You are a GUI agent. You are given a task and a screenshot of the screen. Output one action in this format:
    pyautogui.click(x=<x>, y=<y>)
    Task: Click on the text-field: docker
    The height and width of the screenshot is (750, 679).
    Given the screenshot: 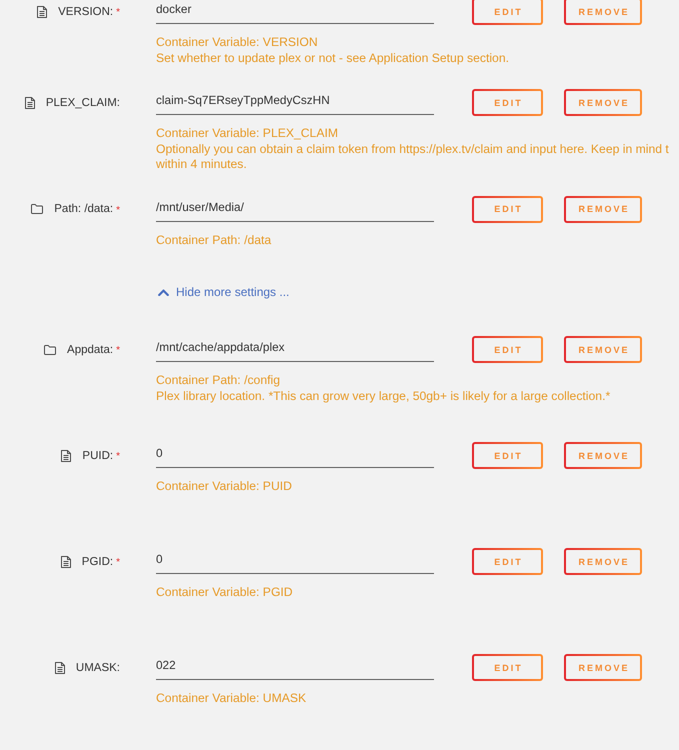 What is the action you would take?
    pyautogui.click(x=295, y=12)
    